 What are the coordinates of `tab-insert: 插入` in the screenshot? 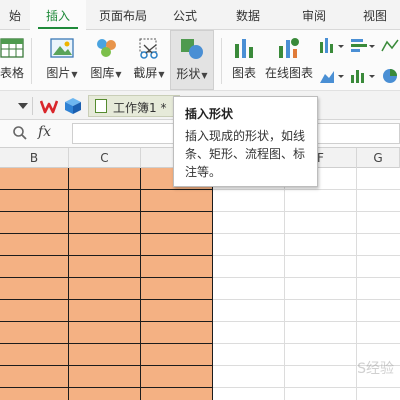 It's located at (58, 15).